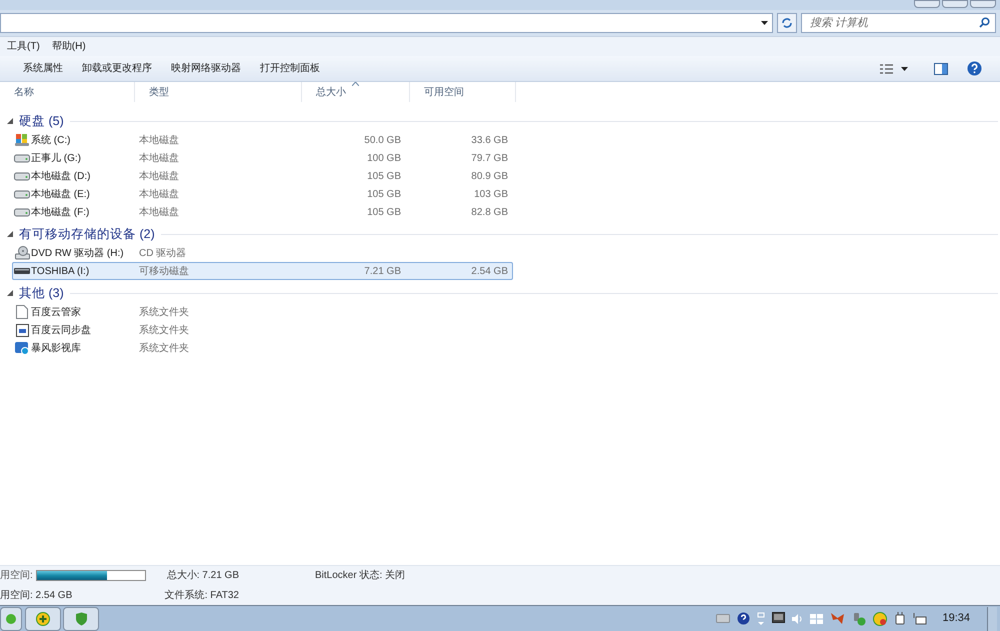 The image size is (1000, 631). I want to click on free-space: 103 GB, so click(491, 195).